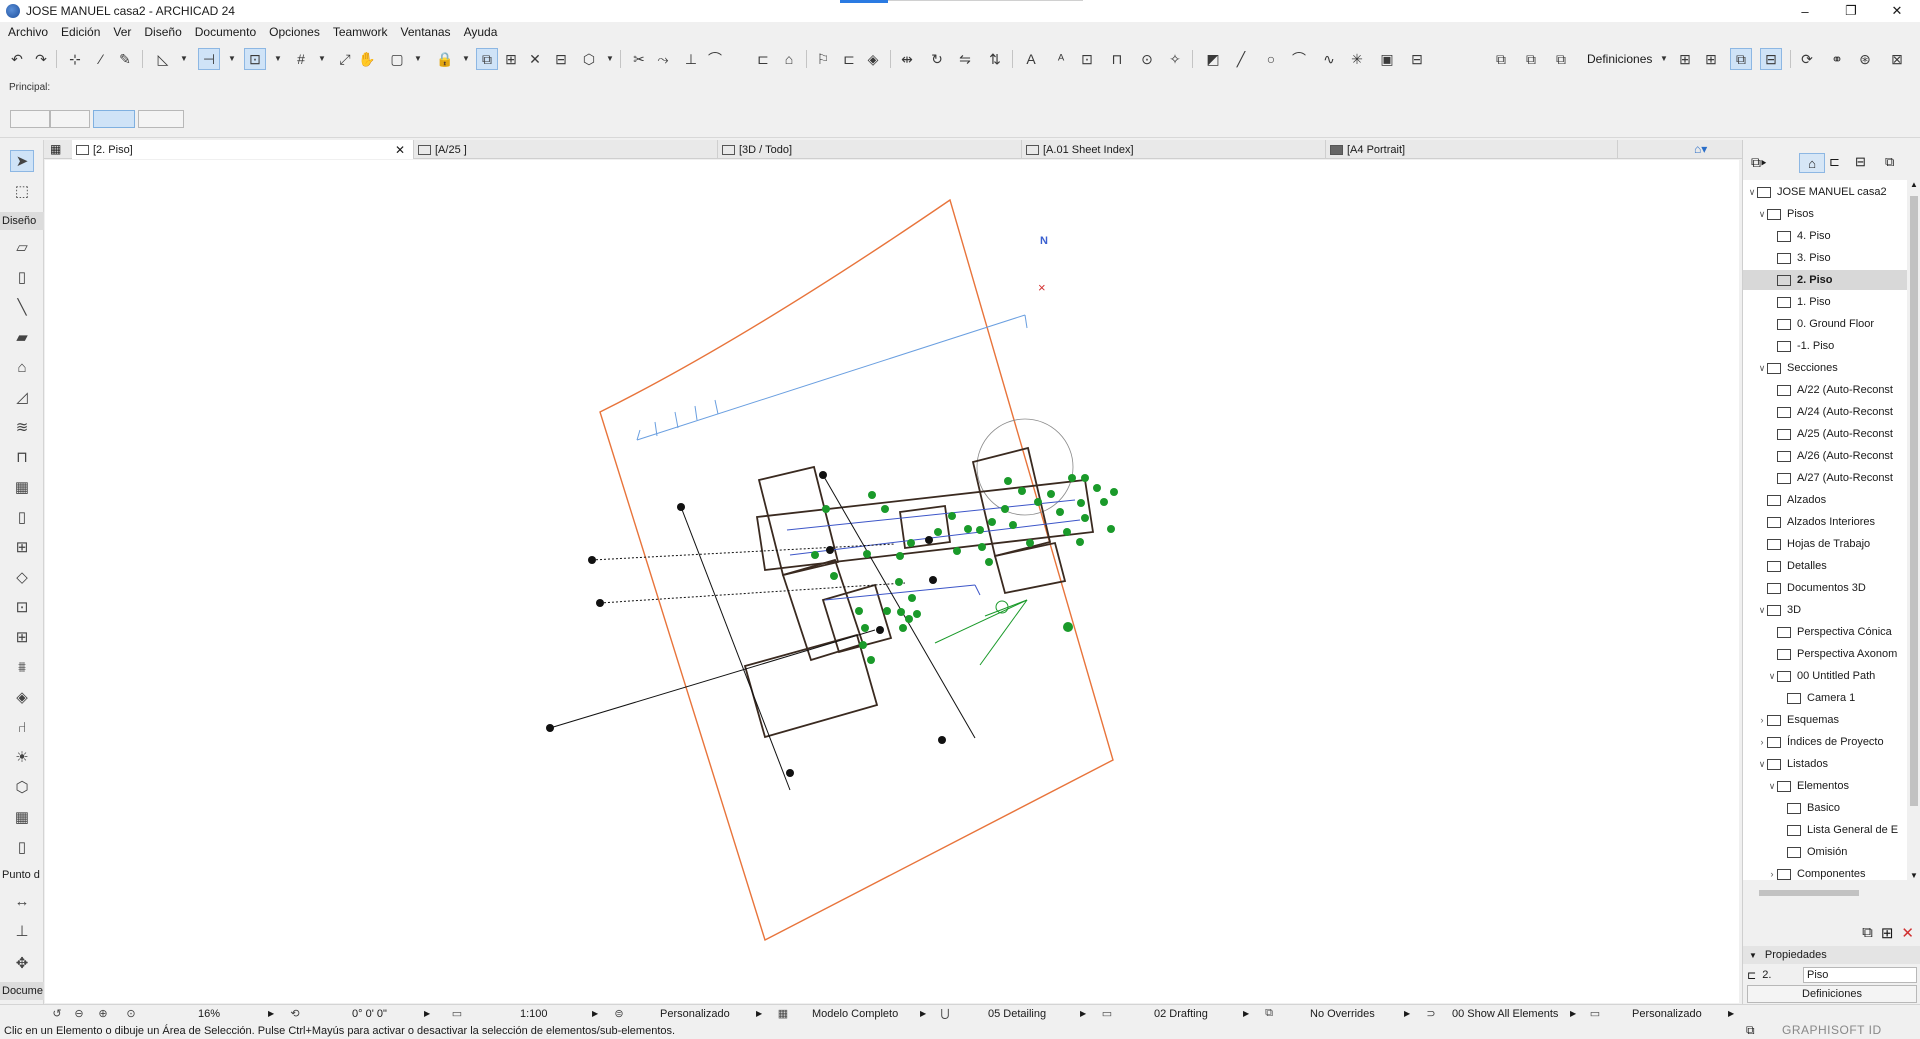 The image size is (1920, 1039). What do you see at coordinates (639, 59) in the screenshot?
I see `trim-icon: ✂` at bounding box center [639, 59].